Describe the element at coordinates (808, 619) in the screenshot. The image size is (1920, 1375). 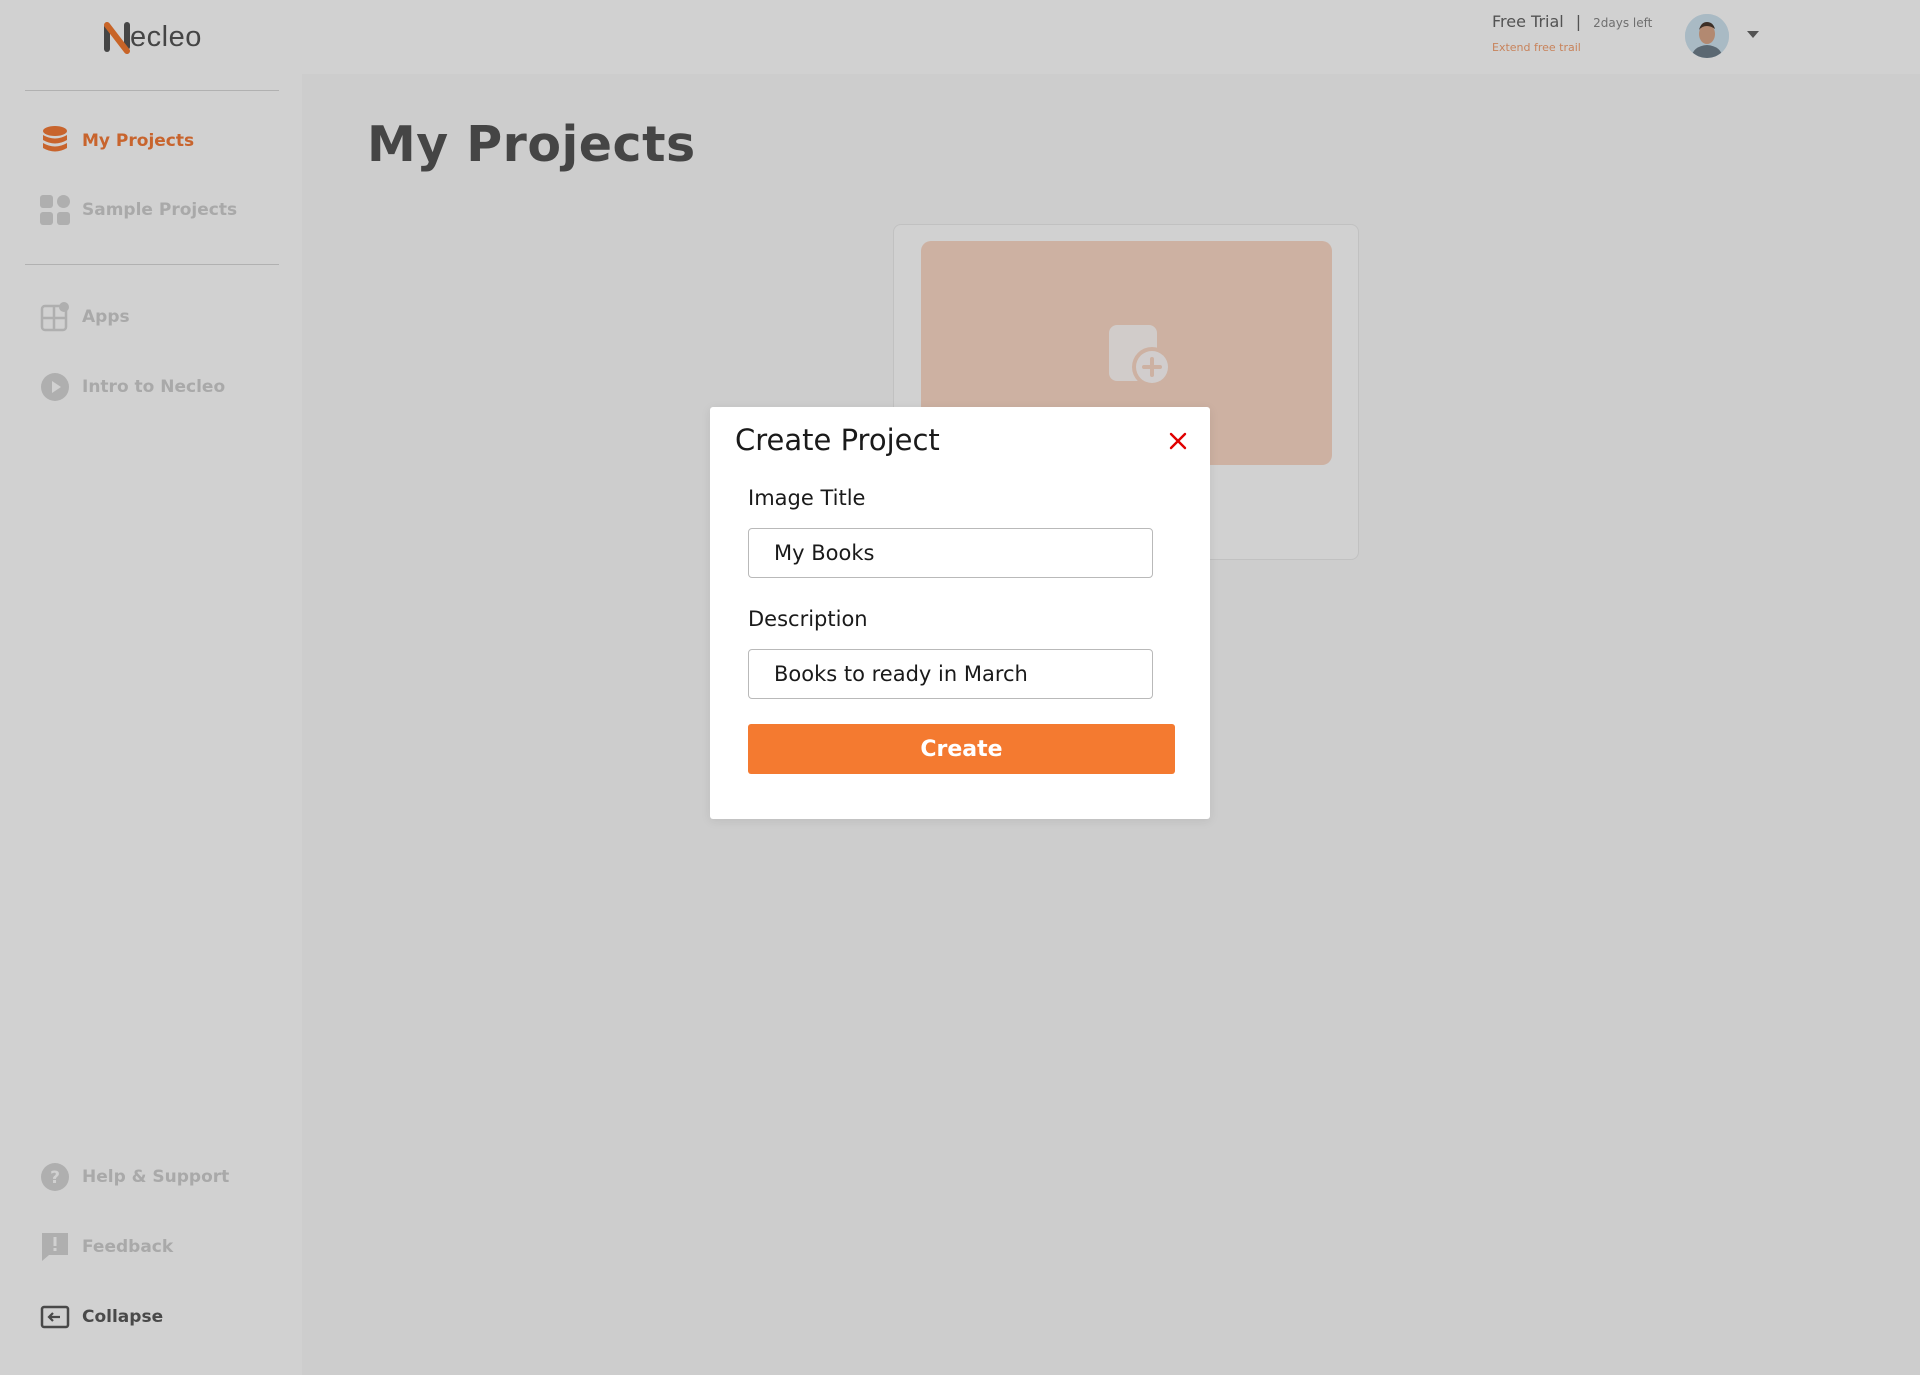
I see `description-label: Description` at that location.